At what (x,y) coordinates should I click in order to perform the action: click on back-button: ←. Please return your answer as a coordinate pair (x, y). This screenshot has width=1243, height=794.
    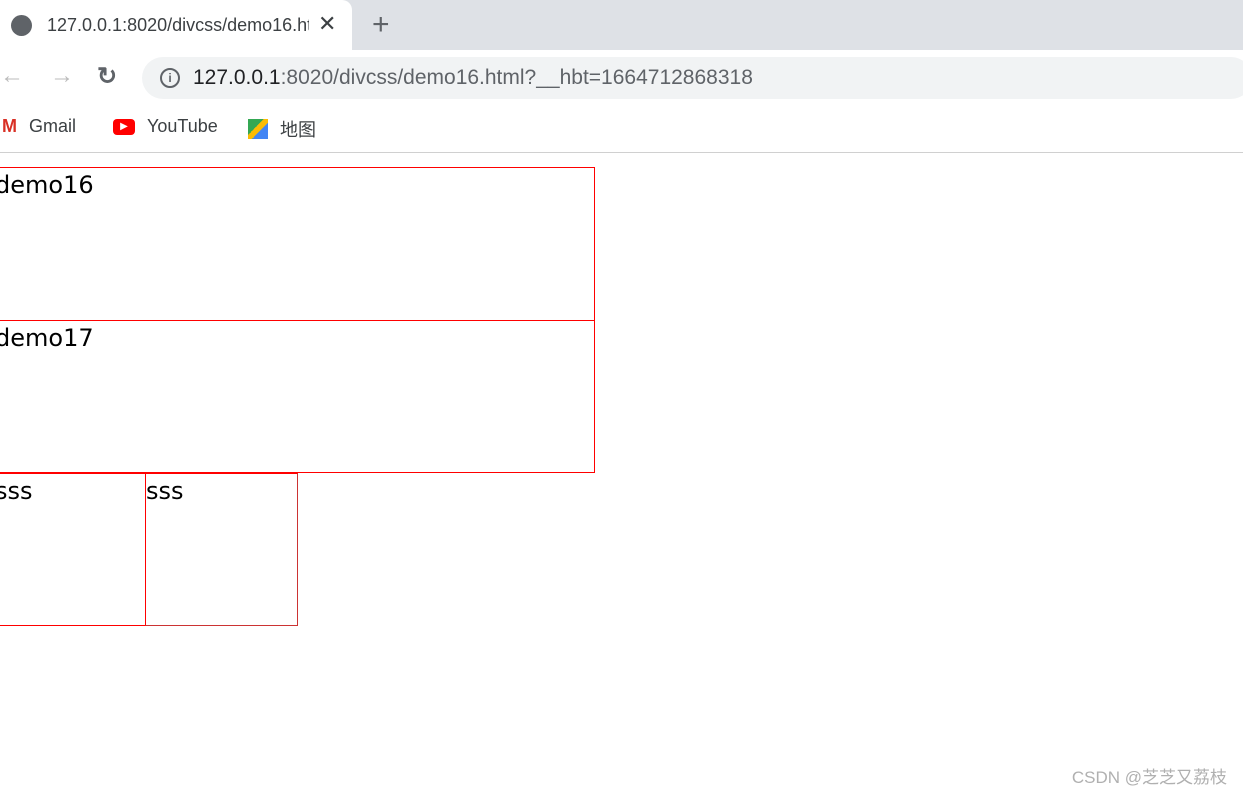
    Looking at the image, I should click on (12, 76).